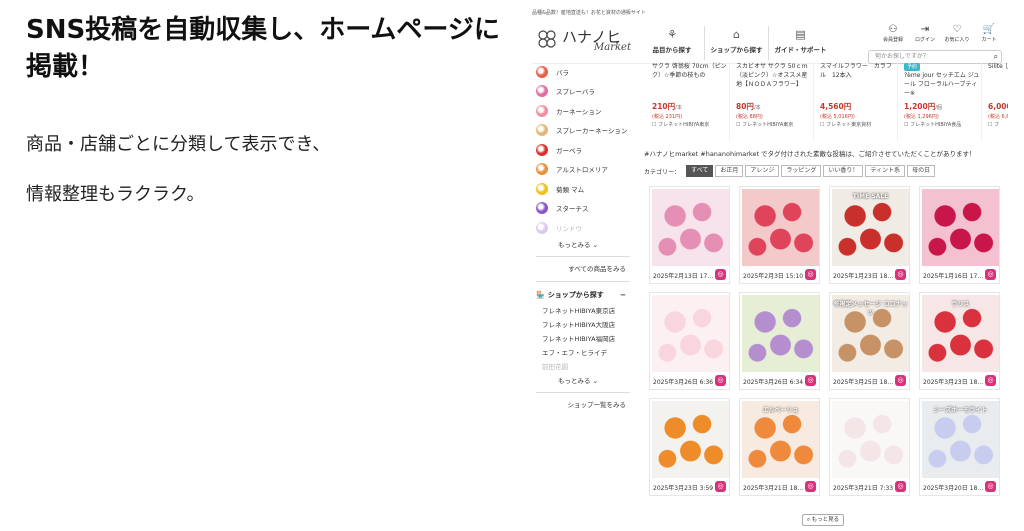  Describe the element at coordinates (583, 92) in the screenshot. I see `sidebar-category: スプレーバラ` at that location.